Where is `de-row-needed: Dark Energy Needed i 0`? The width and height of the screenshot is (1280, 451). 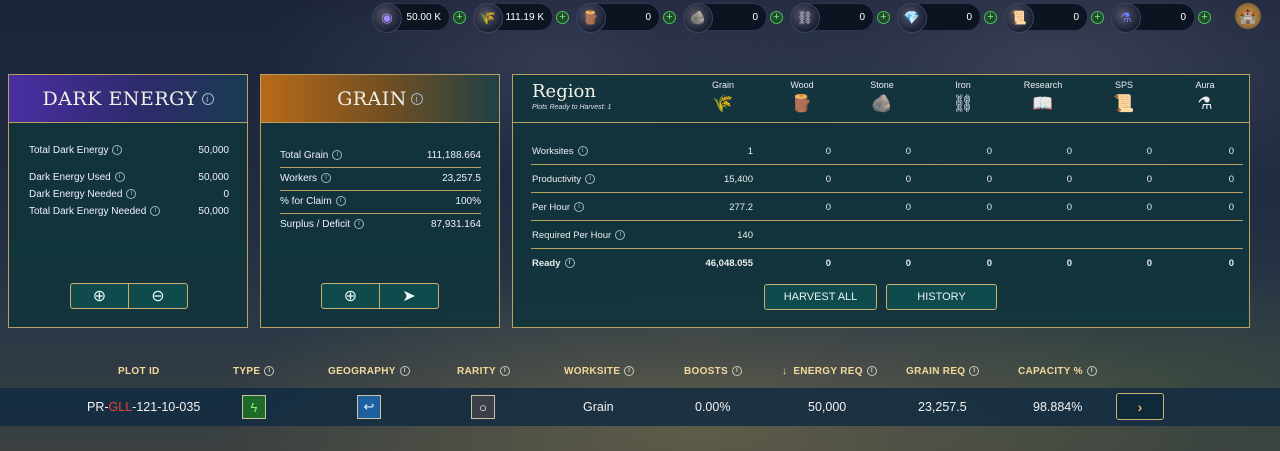 de-row-needed: Dark Energy Needed i 0 is located at coordinates (129, 194).